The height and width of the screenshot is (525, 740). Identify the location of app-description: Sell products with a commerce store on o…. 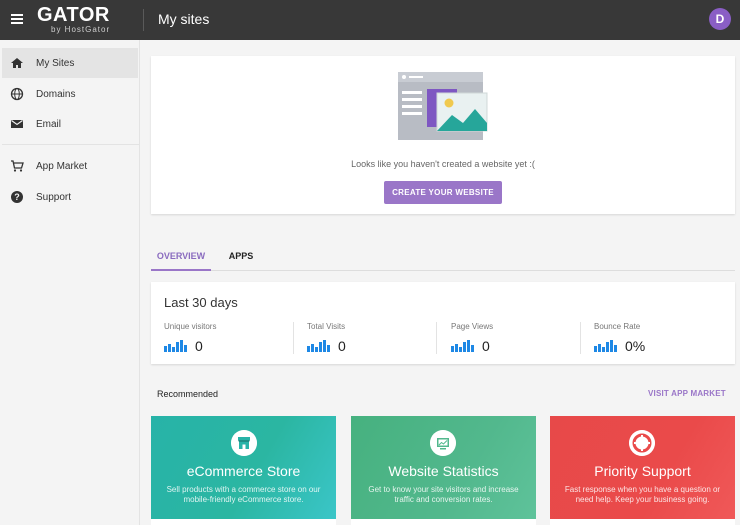
(243, 494).